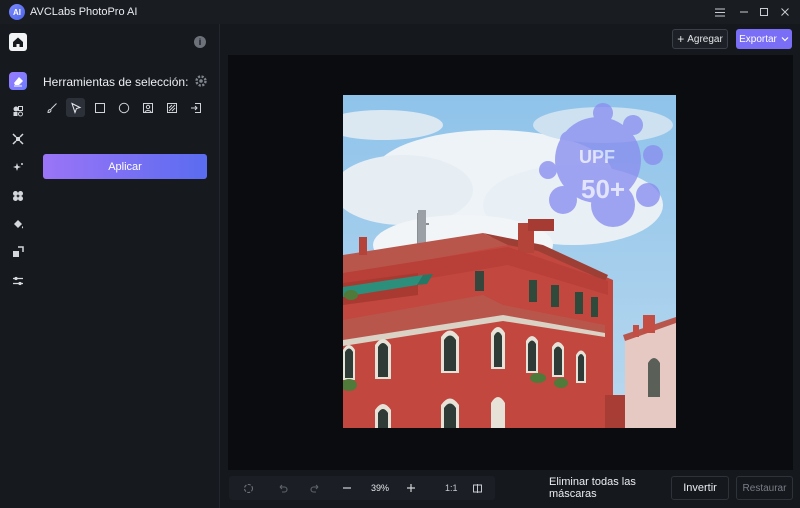 The image size is (800, 508). I want to click on selection-tools, so click(123, 107).